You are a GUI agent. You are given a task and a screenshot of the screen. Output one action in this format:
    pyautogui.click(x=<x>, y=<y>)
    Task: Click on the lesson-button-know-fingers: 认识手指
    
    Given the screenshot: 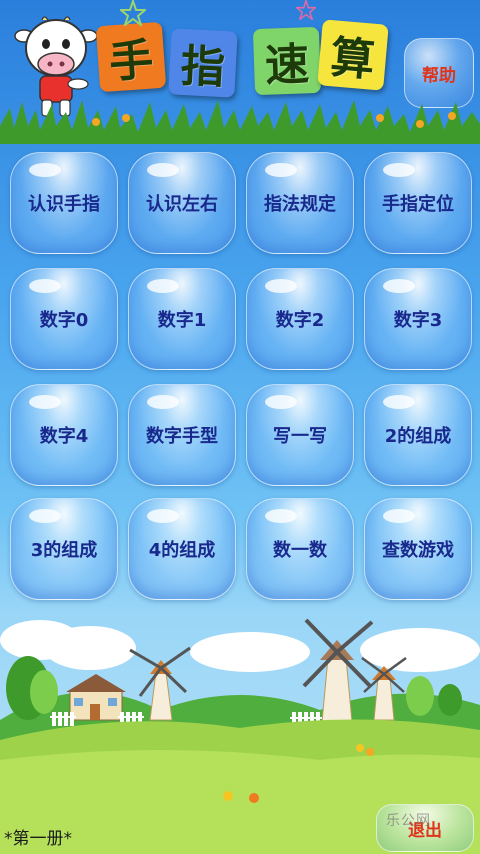 What is the action you would take?
    pyautogui.click(x=64, y=203)
    